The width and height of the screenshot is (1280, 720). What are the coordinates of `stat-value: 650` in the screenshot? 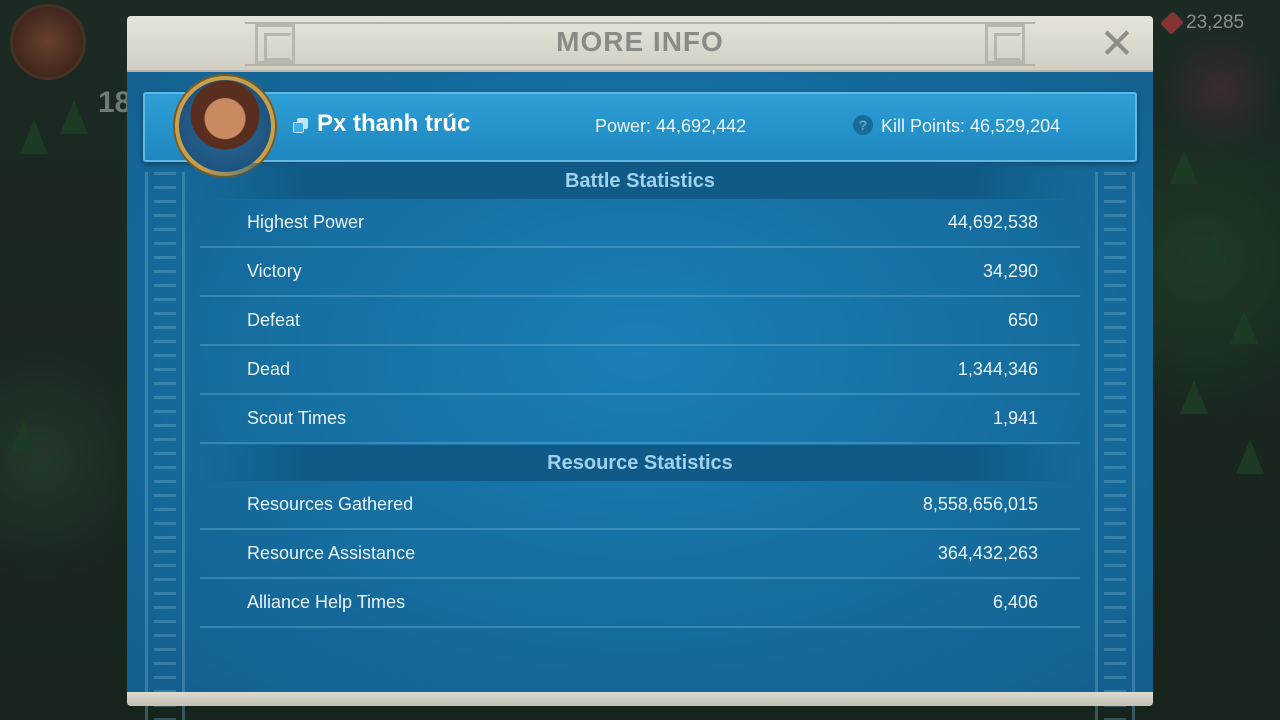 It's located at (1022, 320).